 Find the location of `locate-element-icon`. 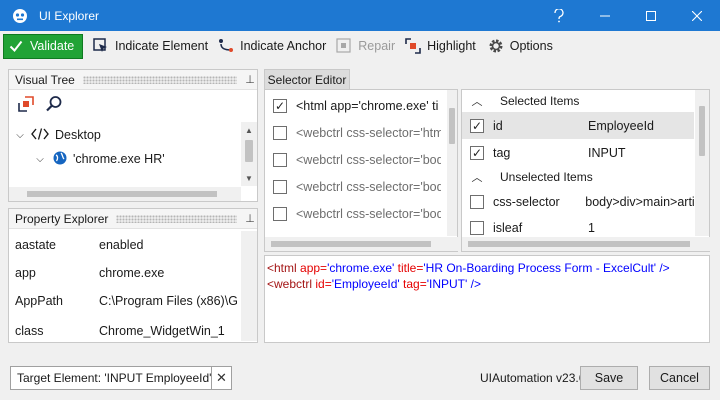

locate-element-icon is located at coordinates (26, 105).